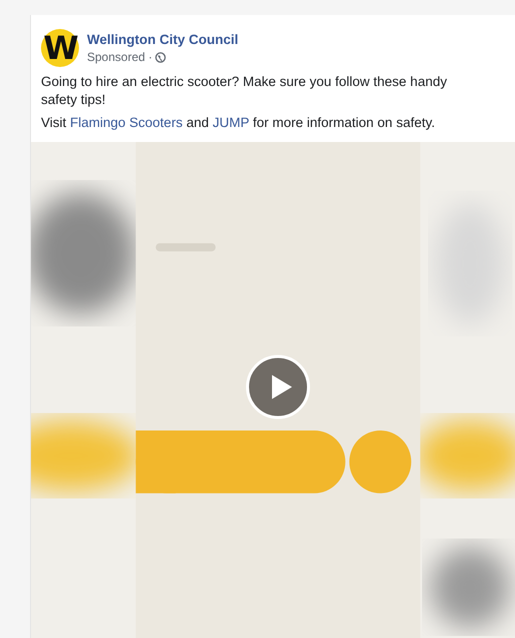  Describe the element at coordinates (162, 39) in the screenshot. I see `page-name-link: Wellington City Council` at that location.